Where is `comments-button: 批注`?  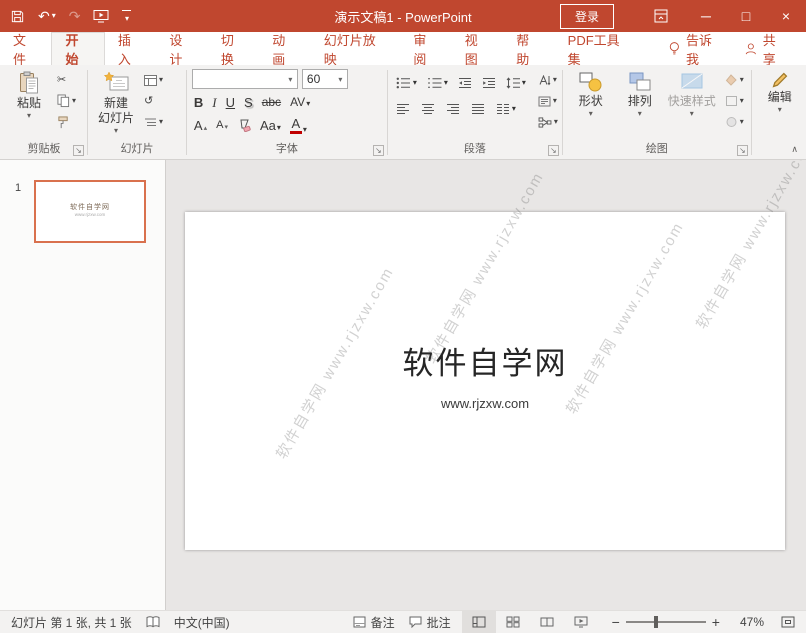 comments-button: 批注 is located at coordinates (430, 622).